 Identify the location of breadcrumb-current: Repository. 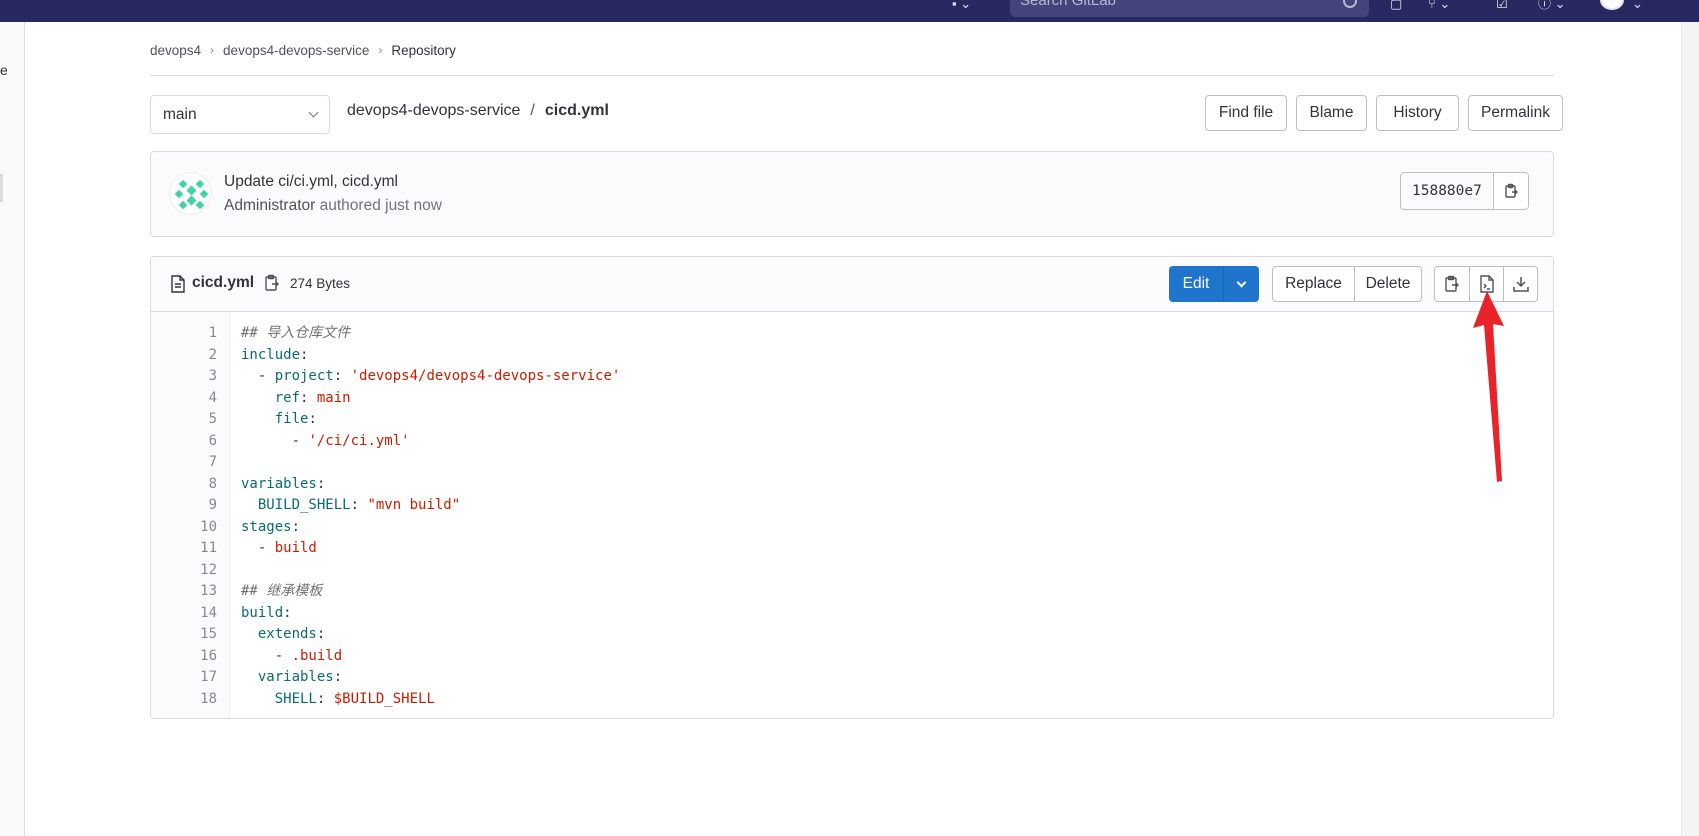
(423, 50).